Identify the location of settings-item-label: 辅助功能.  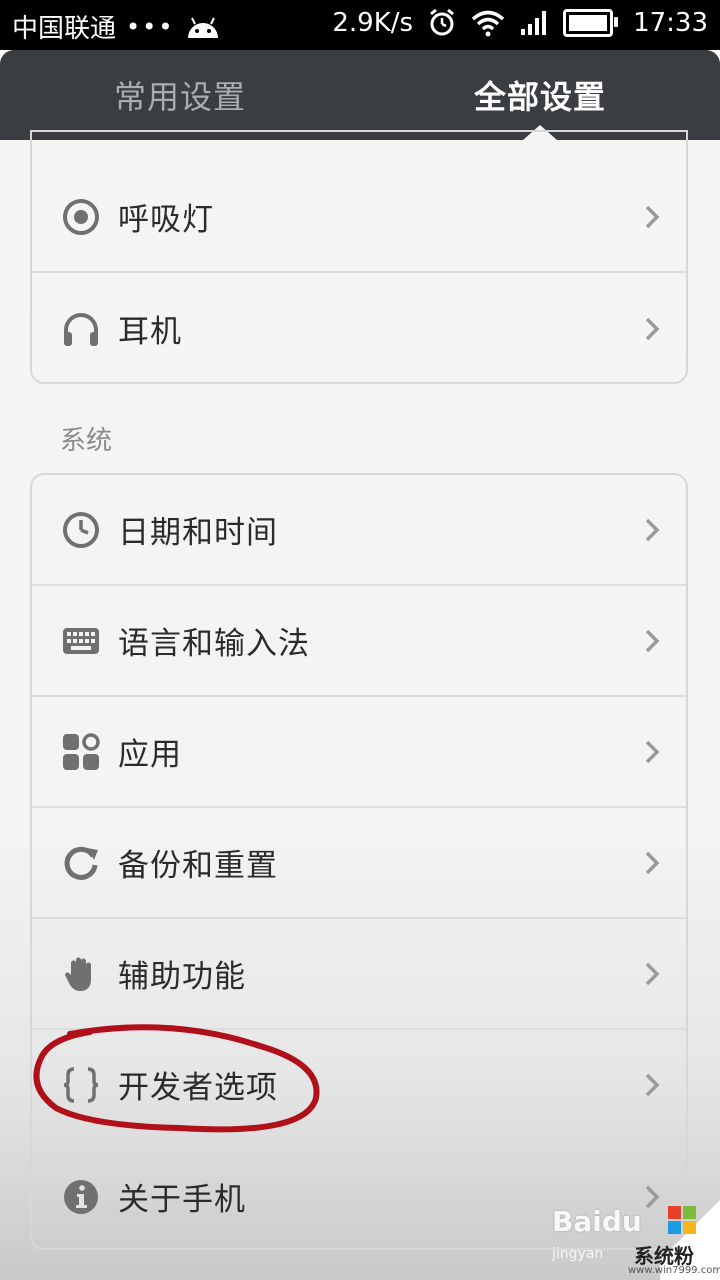
(182, 977).